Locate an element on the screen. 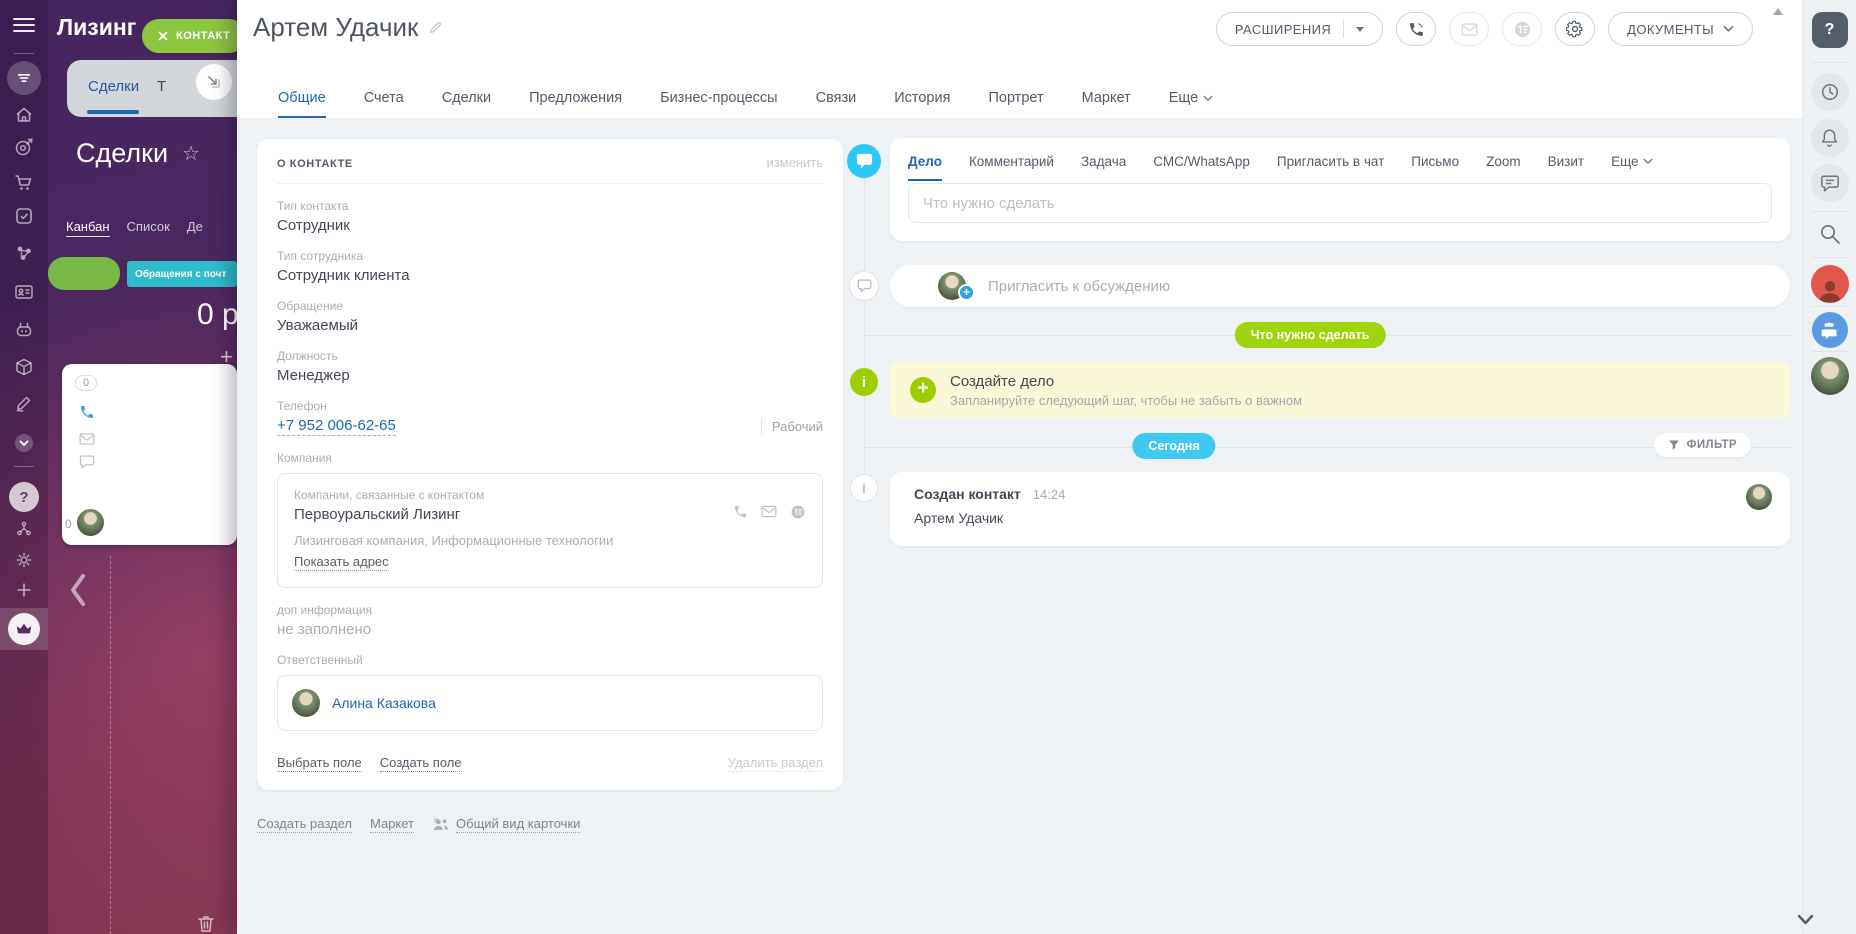 This screenshot has height=934, width=1856. select-field-link: Выбрать поле is located at coordinates (319, 763).